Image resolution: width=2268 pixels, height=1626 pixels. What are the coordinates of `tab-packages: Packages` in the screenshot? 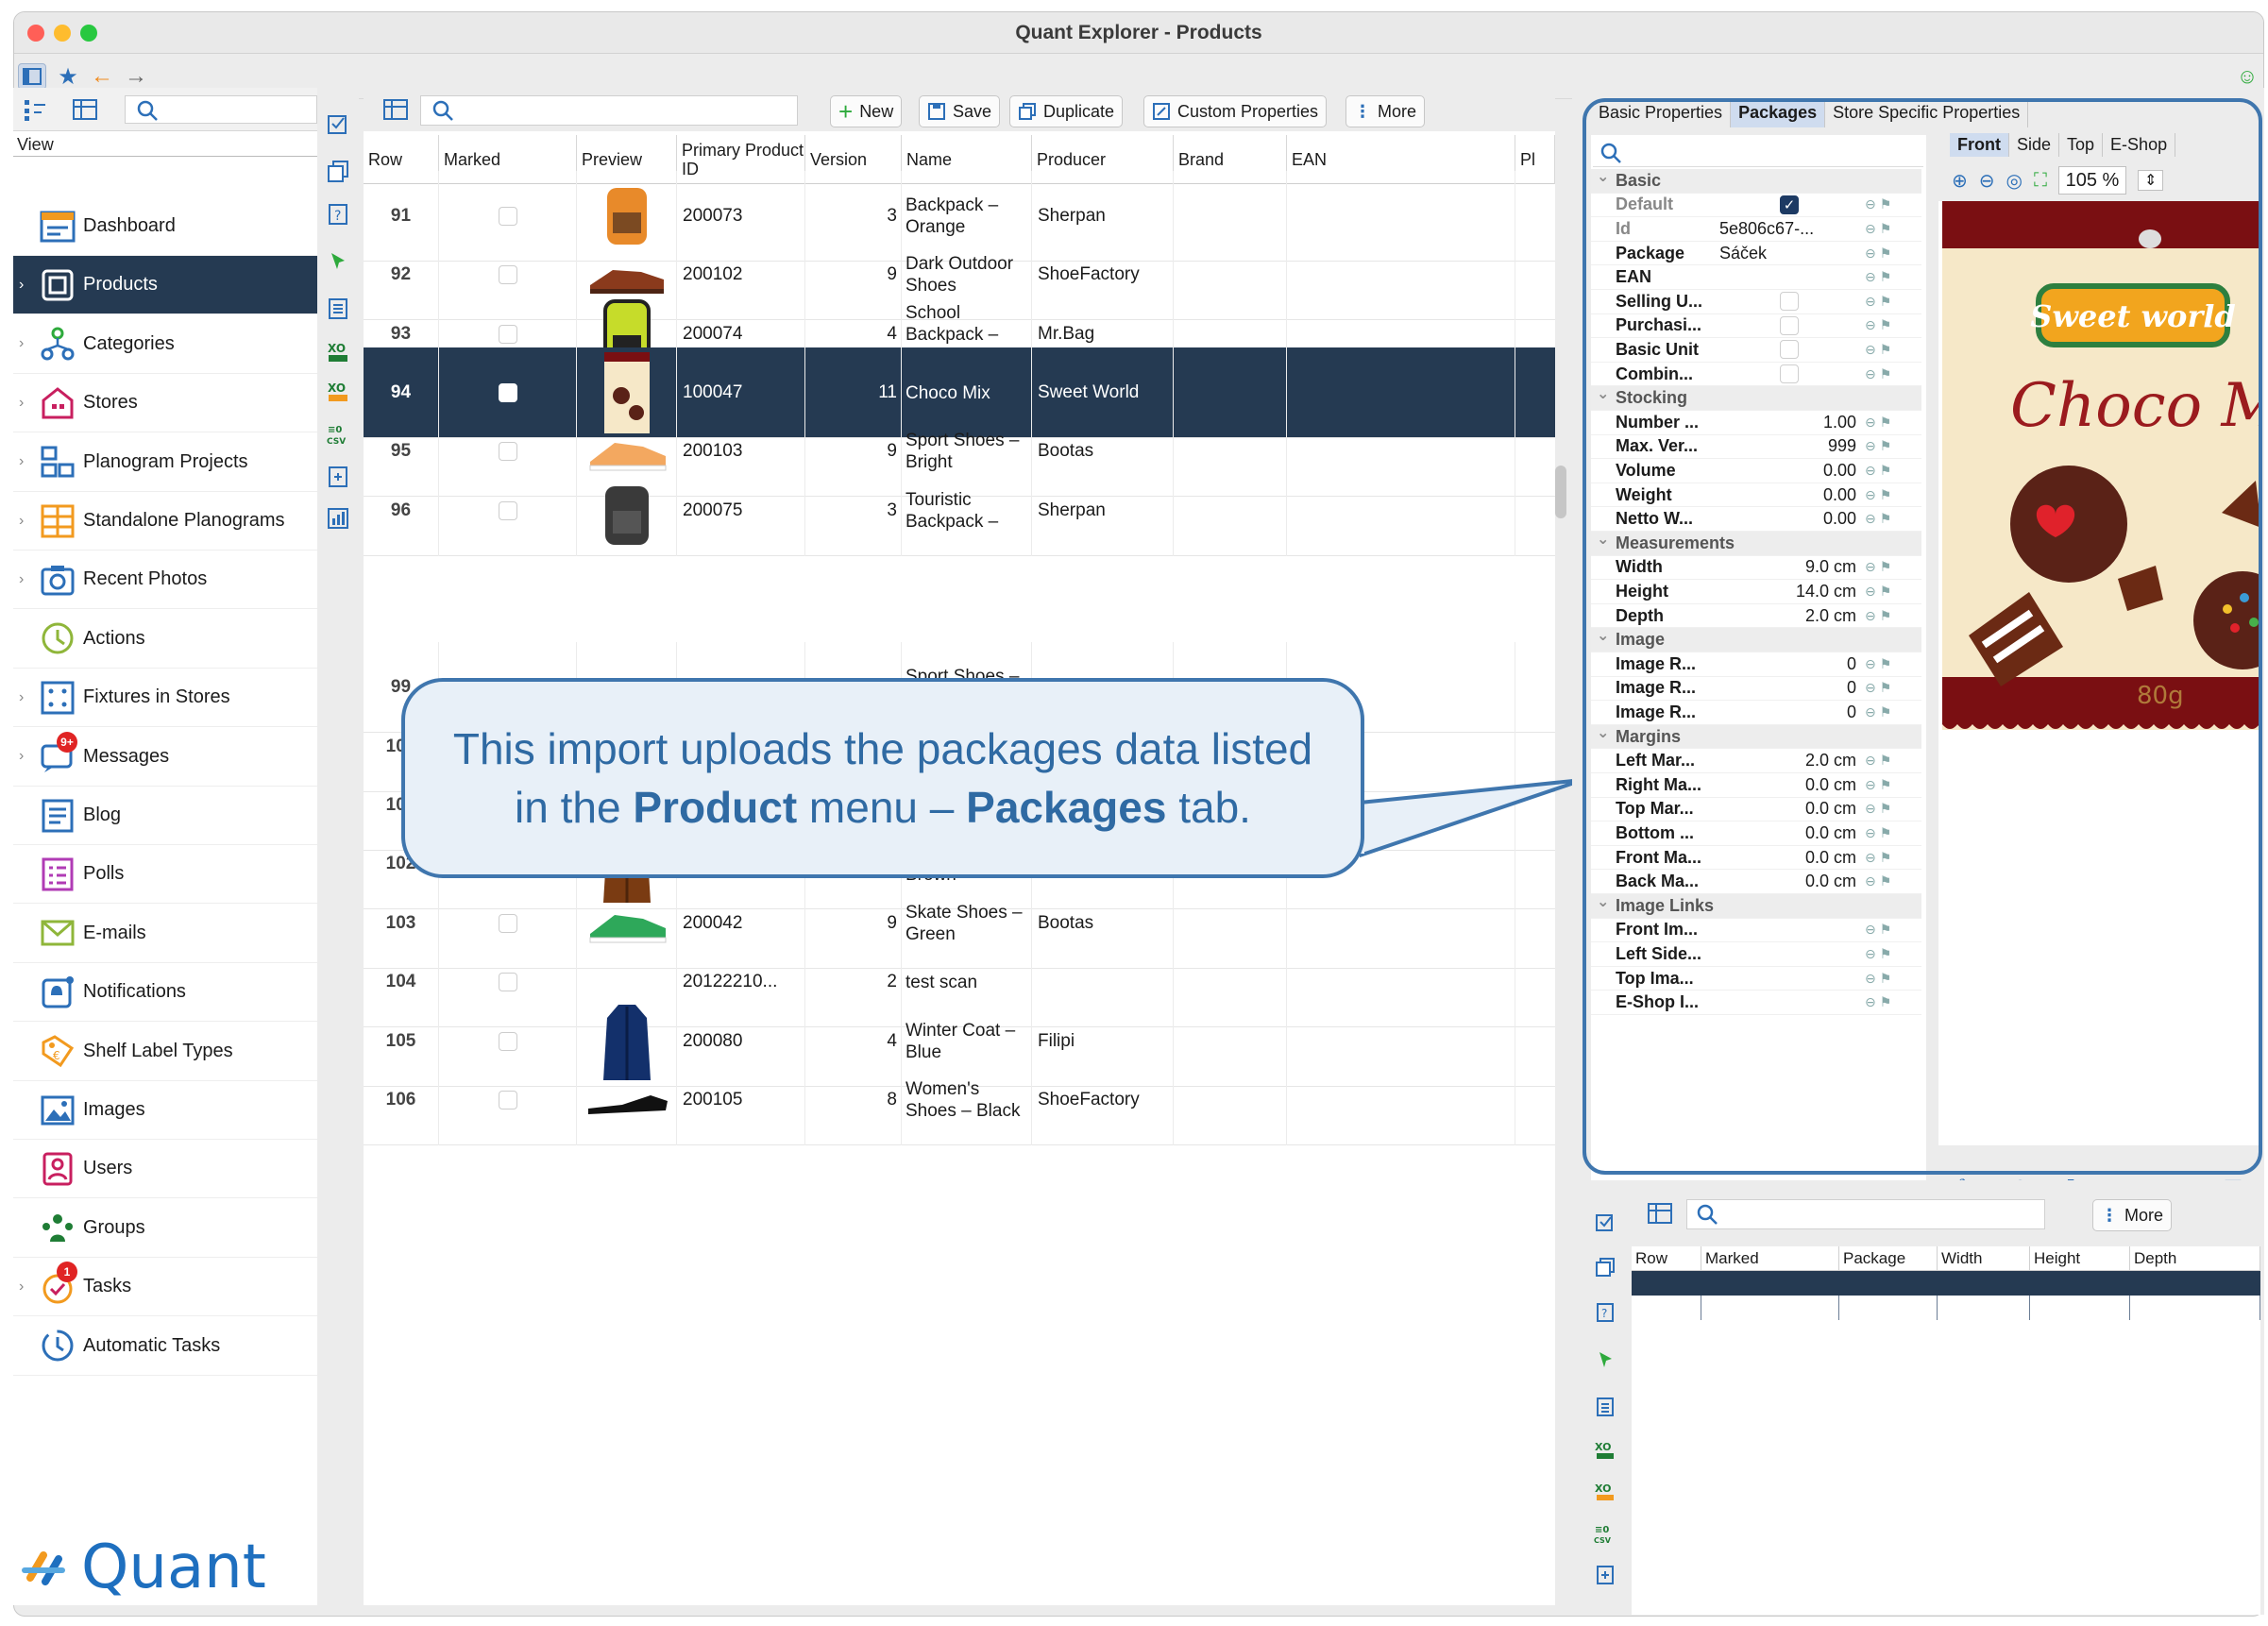 It's located at (1778, 114).